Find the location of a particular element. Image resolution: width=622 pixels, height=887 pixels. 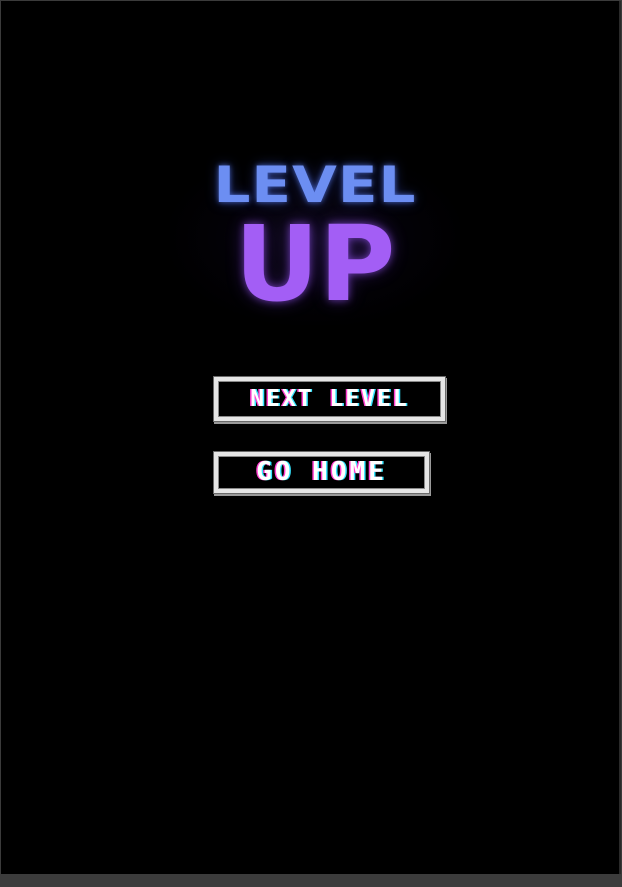

go-home-button: GO HOME is located at coordinates (321, 472).